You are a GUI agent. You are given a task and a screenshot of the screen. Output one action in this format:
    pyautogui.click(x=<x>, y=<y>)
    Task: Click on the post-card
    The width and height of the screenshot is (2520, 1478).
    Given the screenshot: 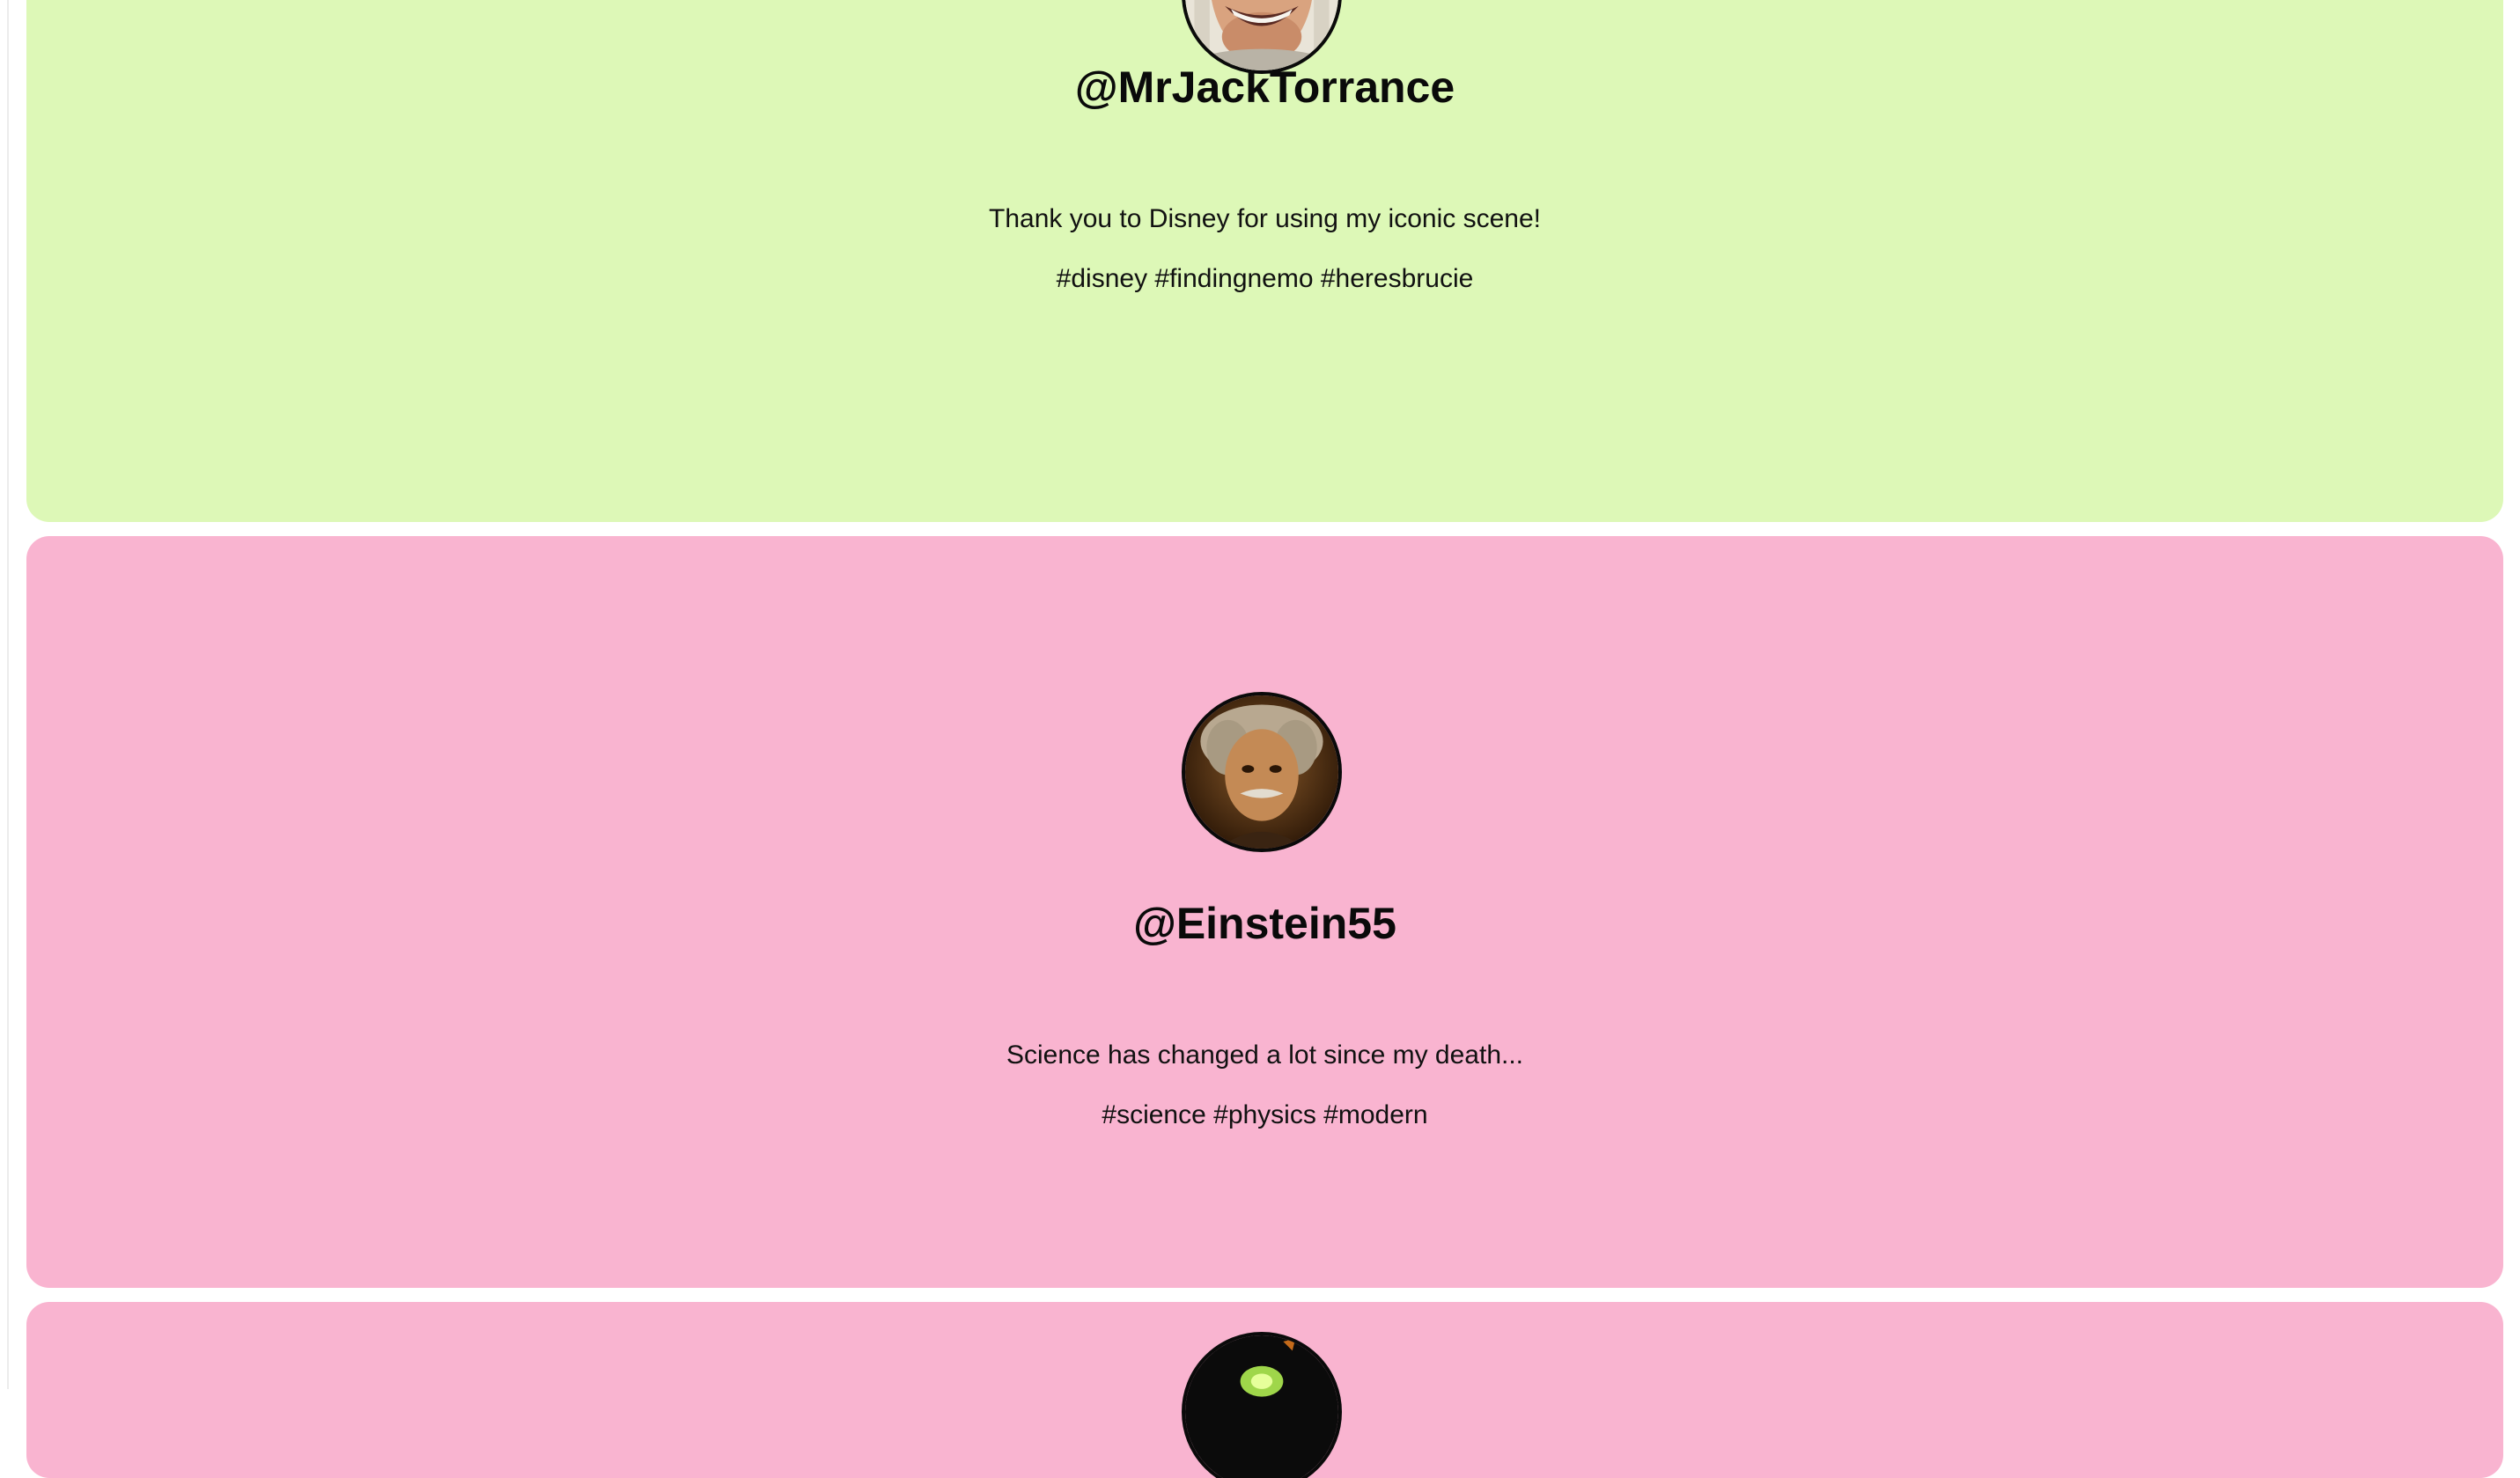 What is the action you would take?
    pyautogui.click(x=1264, y=1390)
    